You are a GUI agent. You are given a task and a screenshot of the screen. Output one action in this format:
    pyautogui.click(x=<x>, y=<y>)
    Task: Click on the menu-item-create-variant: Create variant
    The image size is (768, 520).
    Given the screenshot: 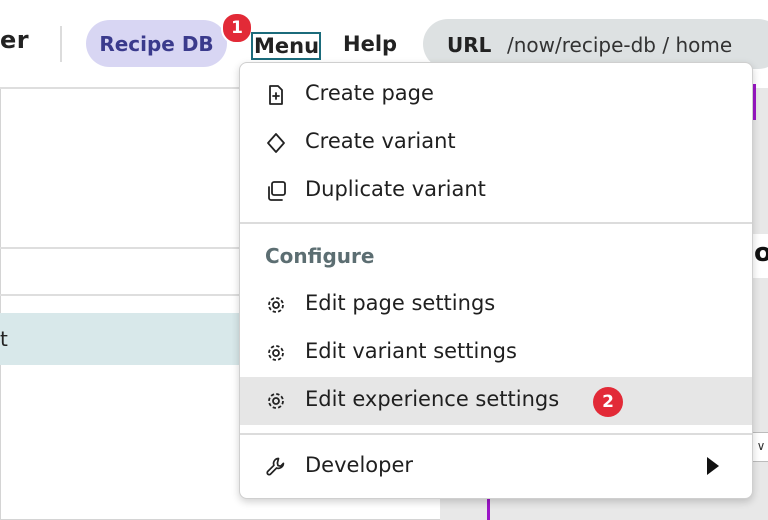 What is the action you would take?
    pyautogui.click(x=496, y=143)
    